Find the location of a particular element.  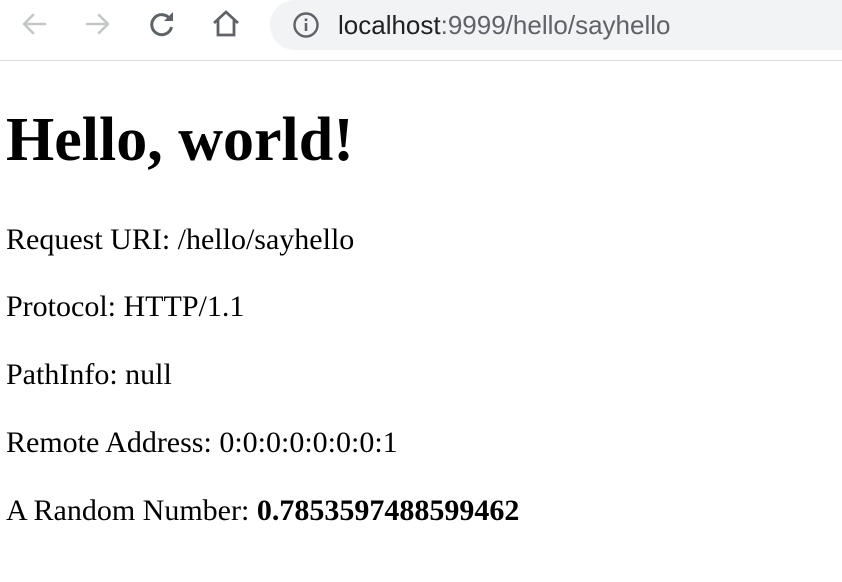

random-number-line: A Random Number: 0.7853597488599462 is located at coordinates (262, 511).